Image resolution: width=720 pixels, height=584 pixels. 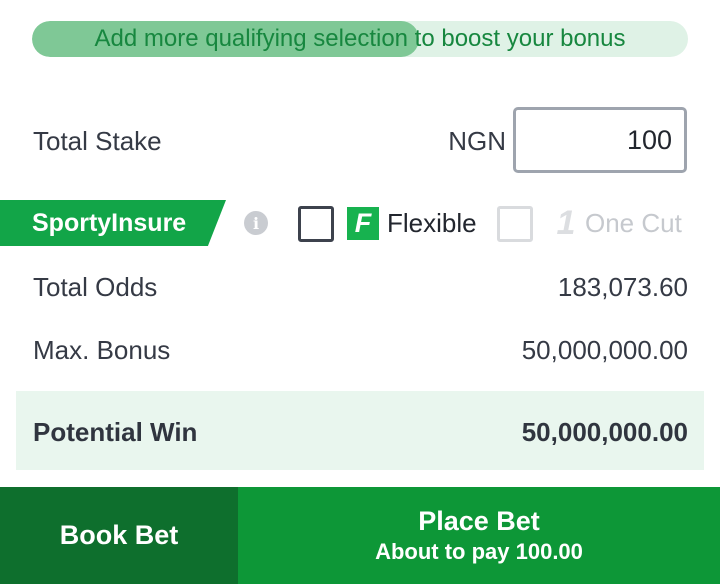 I want to click on flexible-label: Flexible, so click(x=432, y=223).